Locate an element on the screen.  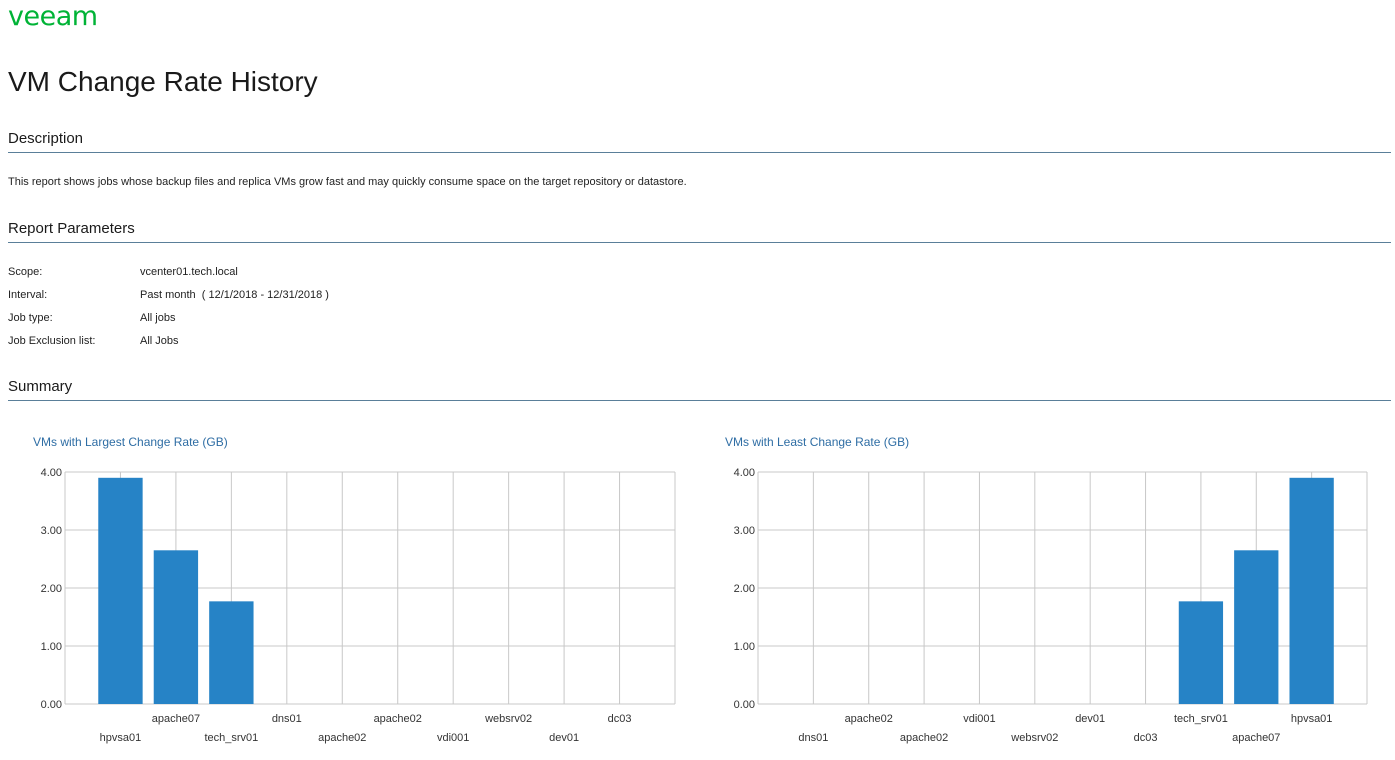
least-ytick-label: 0.00 is located at coordinates (744, 705).